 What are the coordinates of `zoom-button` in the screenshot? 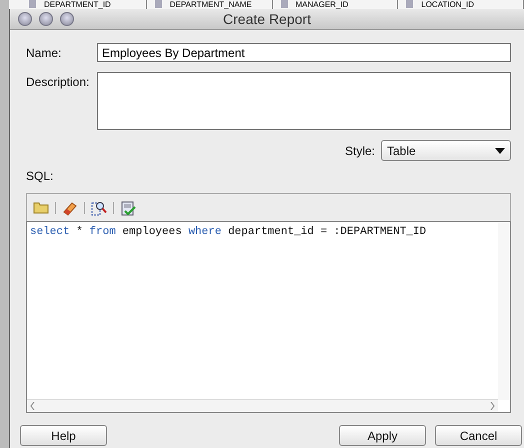 It's located at (67, 19).